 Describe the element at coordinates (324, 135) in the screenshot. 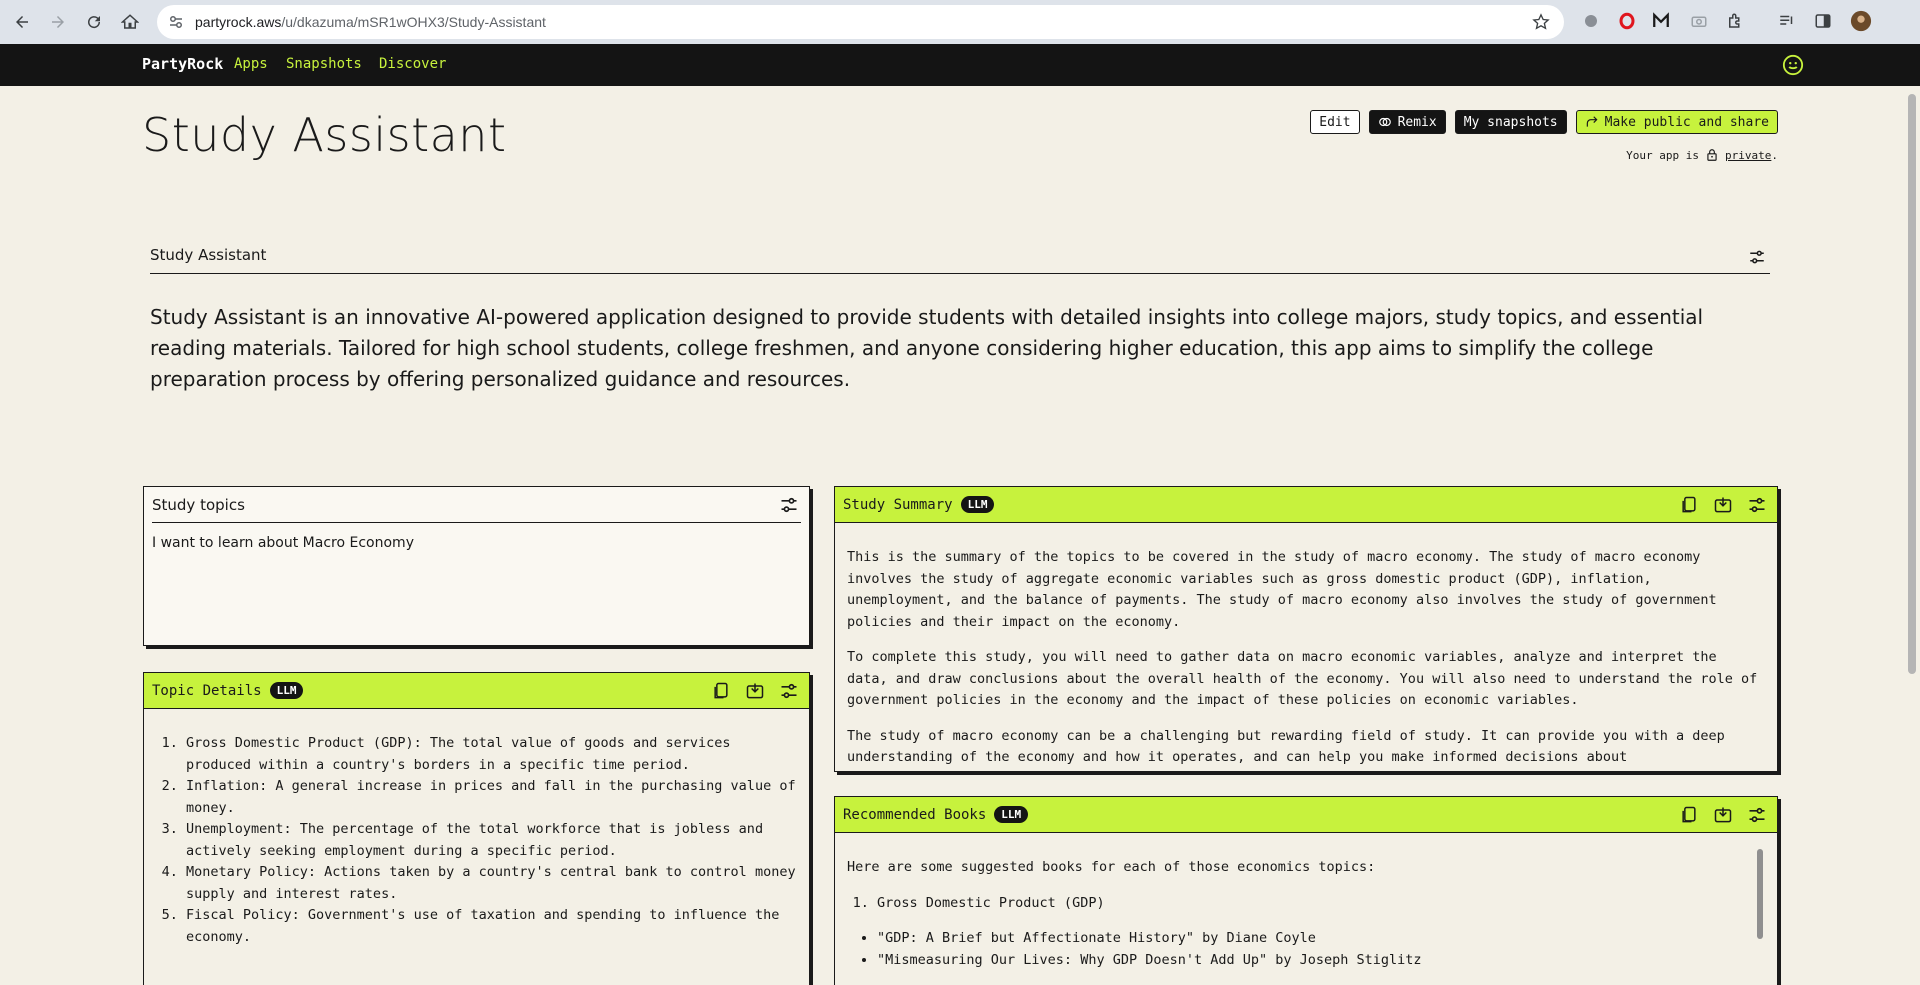

I see `page-title: Study Assistant` at that location.